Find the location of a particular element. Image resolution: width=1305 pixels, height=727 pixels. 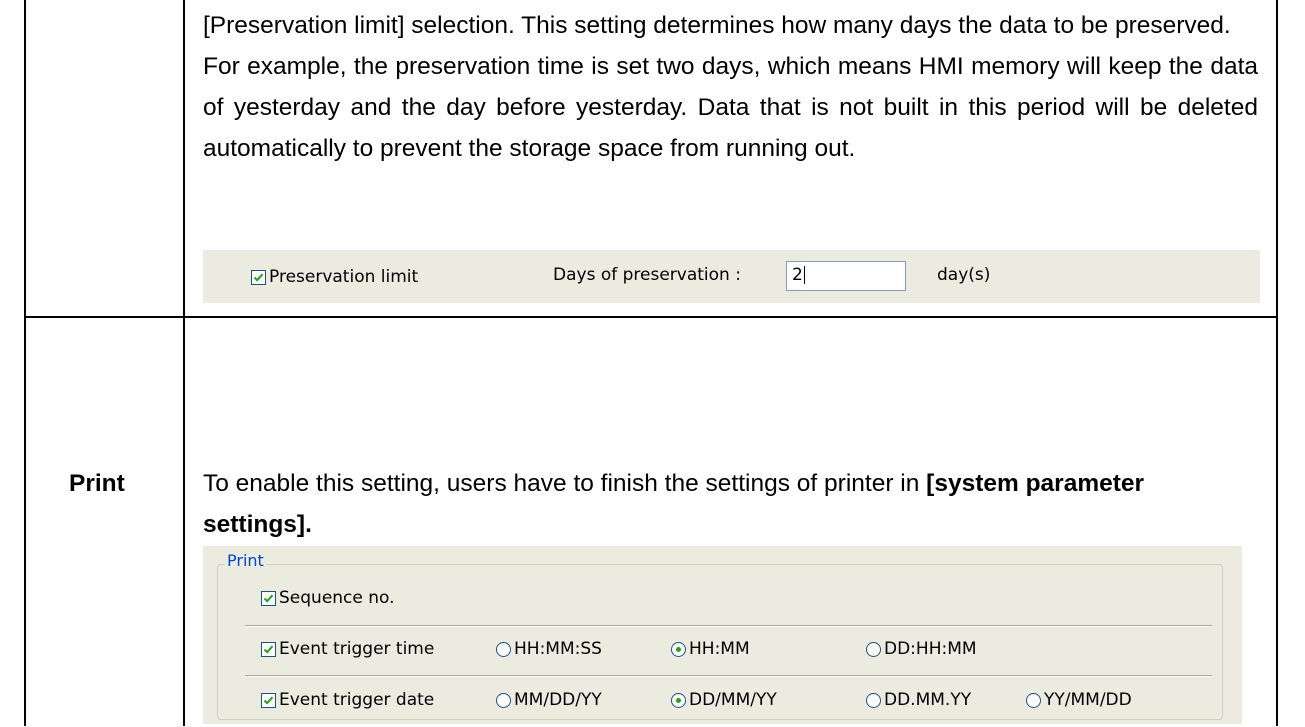

radio-date-yymmdd: YY/MM/DD is located at coordinates (1079, 700).